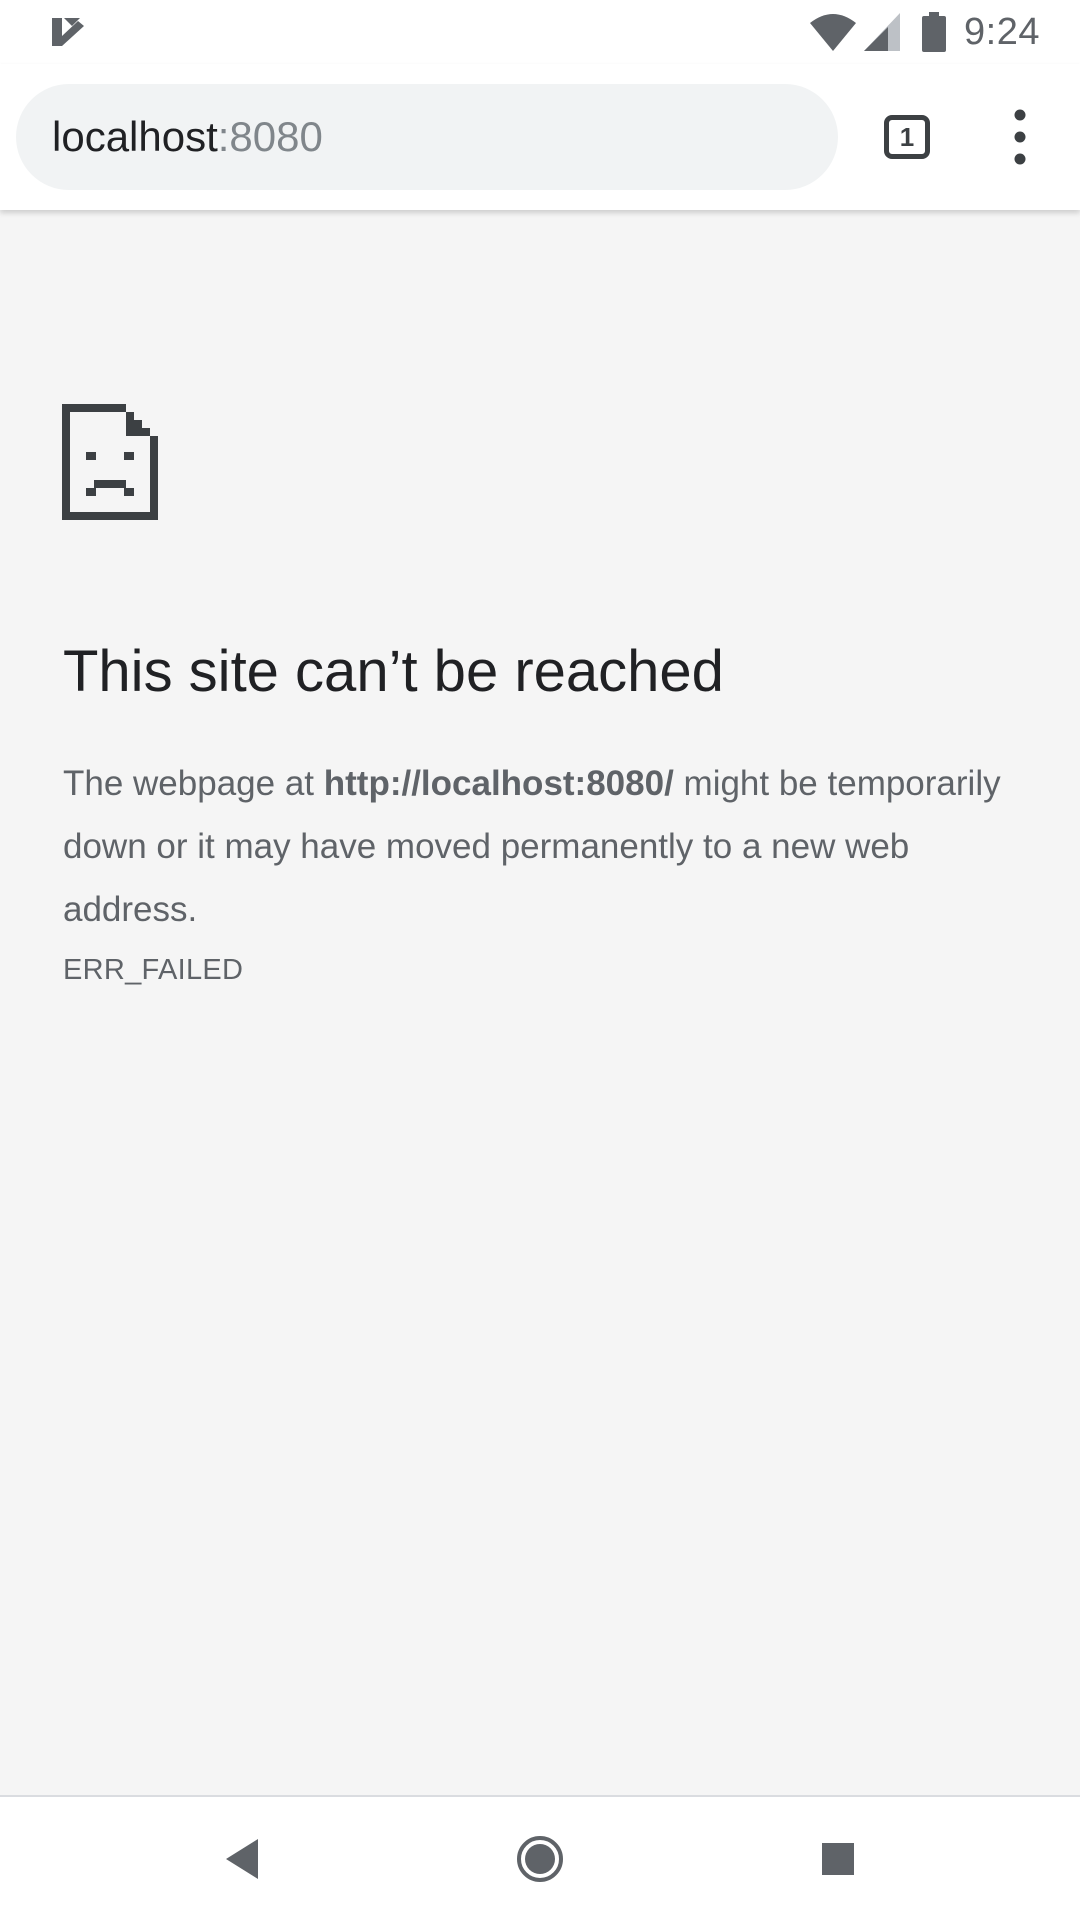 This screenshot has height=1920, width=1080. I want to click on status-icons: 9:24, so click(925, 32).